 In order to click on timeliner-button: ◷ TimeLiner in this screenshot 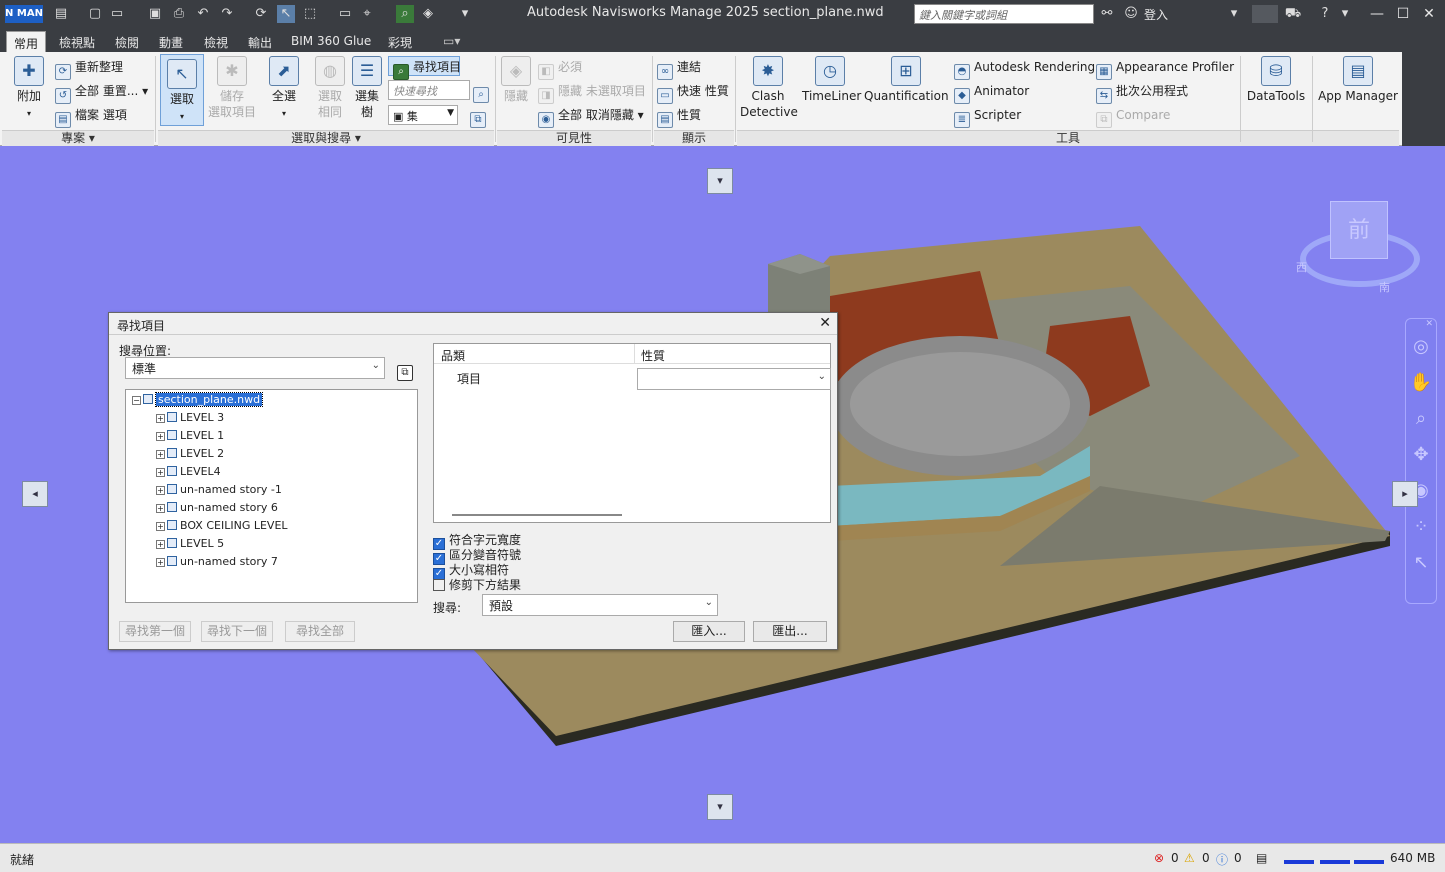, I will do `click(831, 80)`.